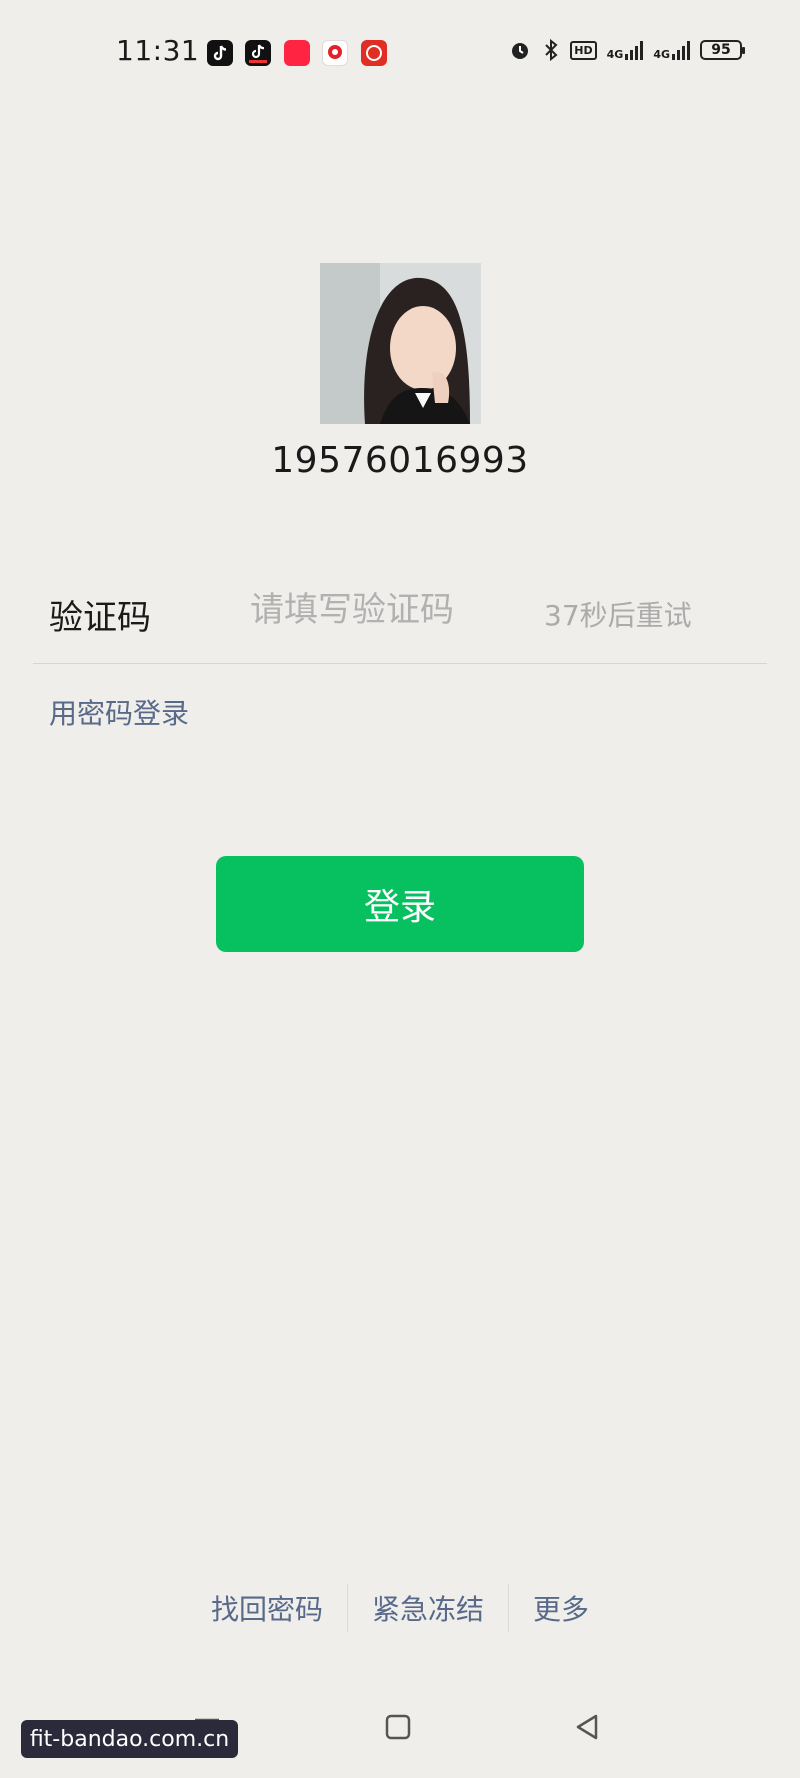 This screenshot has height=1778, width=800. I want to click on pinduoduo-icon, so click(374, 53).